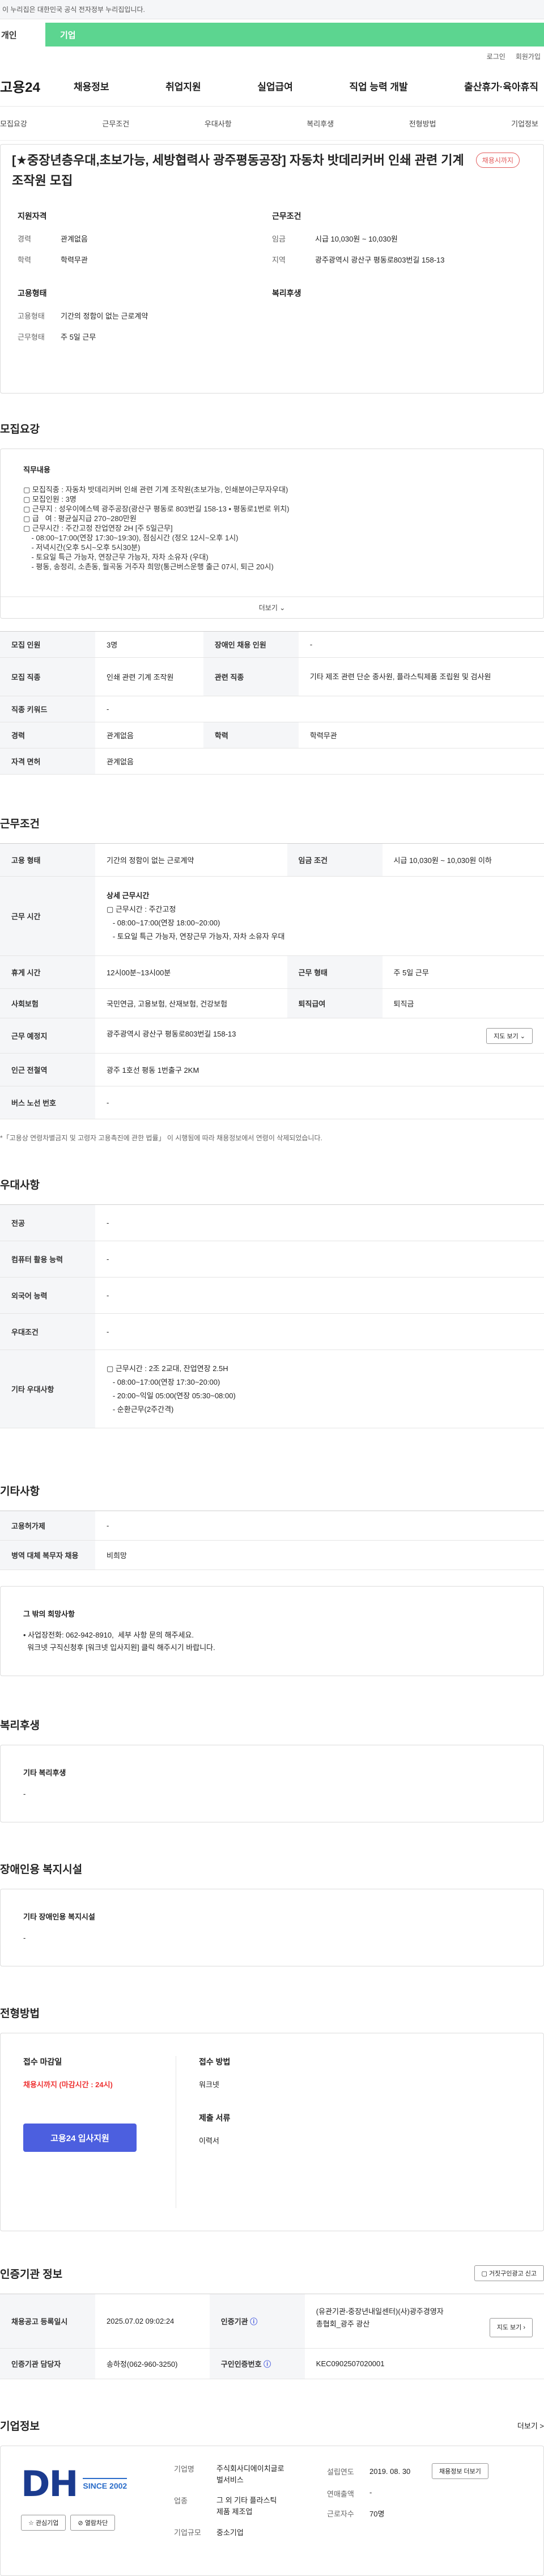  What do you see at coordinates (20, 824) in the screenshot?
I see `work-section-title: 근무조건` at bounding box center [20, 824].